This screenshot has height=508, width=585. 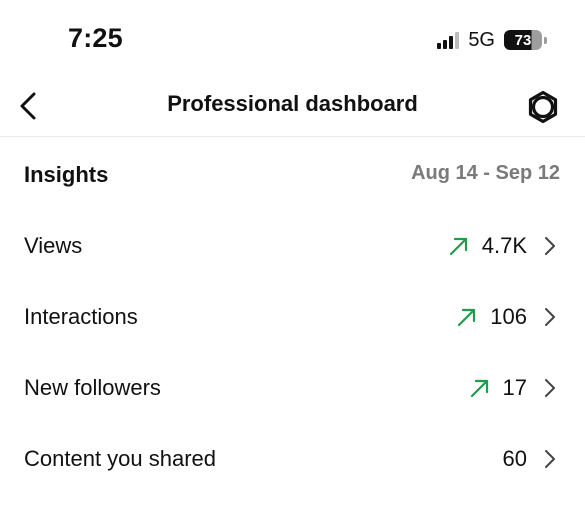 I want to click on network-type: 5G, so click(x=481, y=39).